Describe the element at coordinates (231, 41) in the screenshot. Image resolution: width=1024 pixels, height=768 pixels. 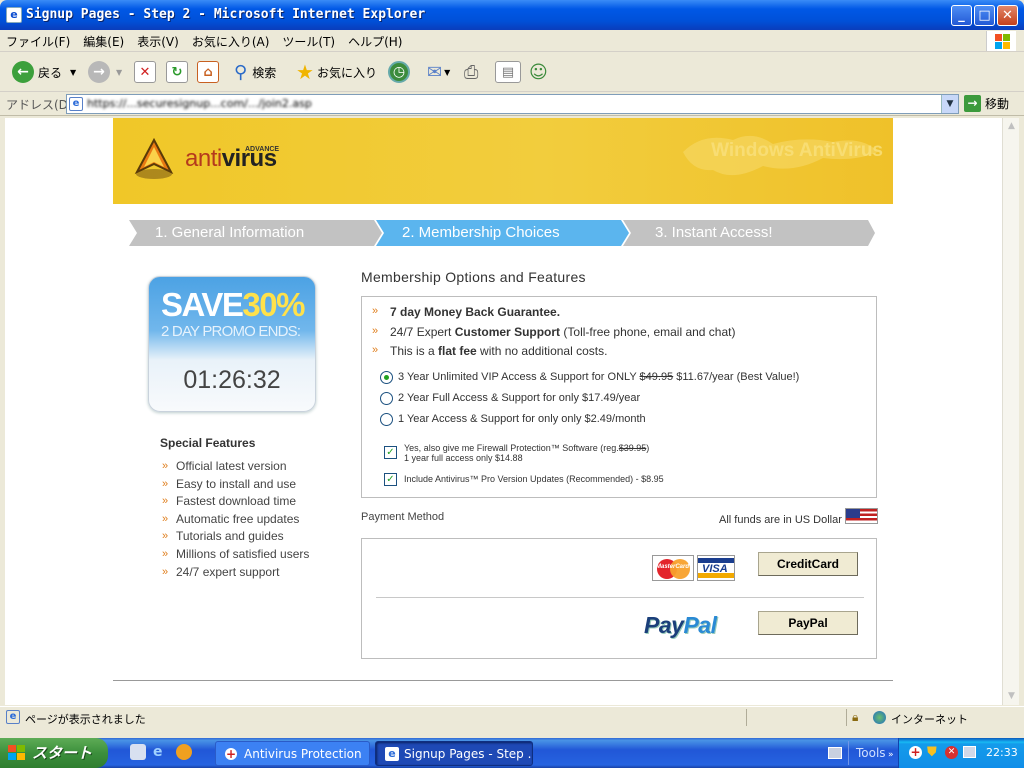
I see `menu-favorites: お気に入り(A)` at that location.